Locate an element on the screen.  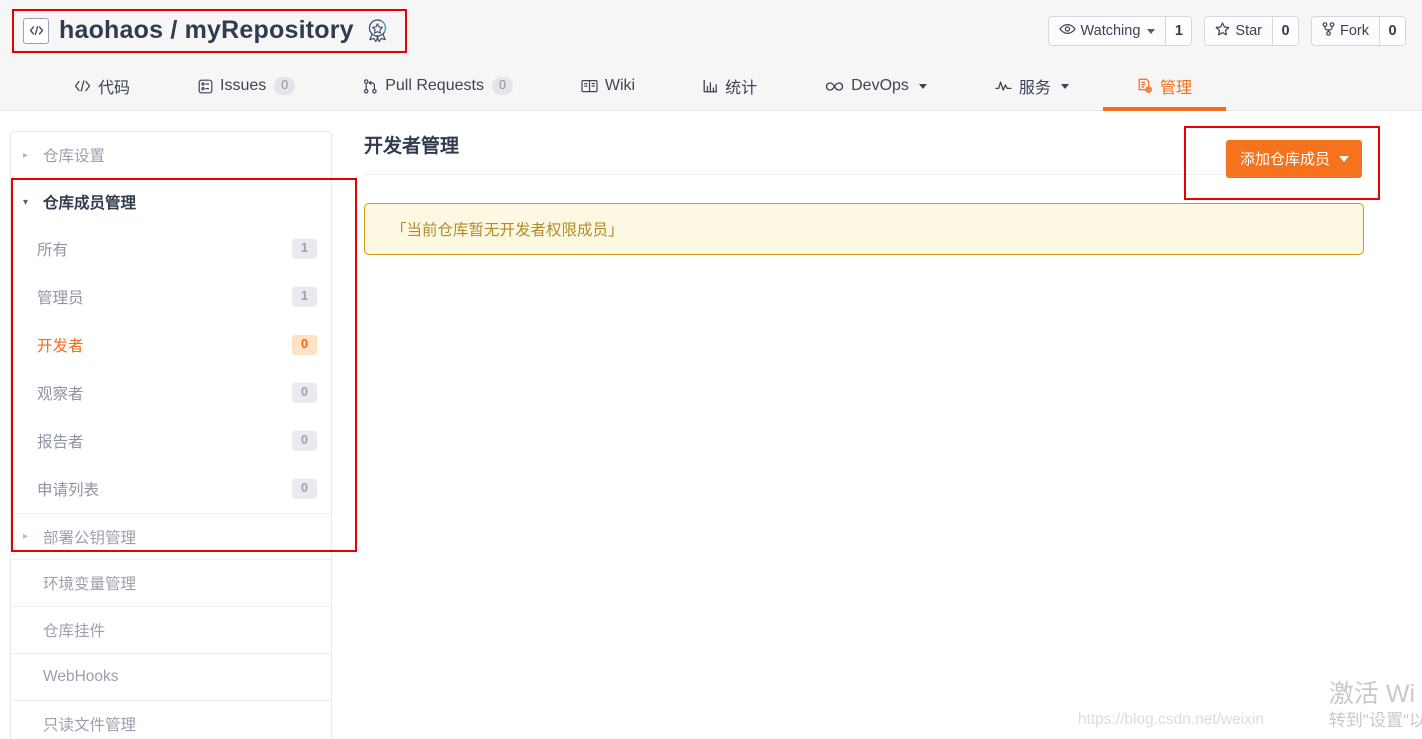
content-title: 开发者管理 is located at coordinates (412, 146).